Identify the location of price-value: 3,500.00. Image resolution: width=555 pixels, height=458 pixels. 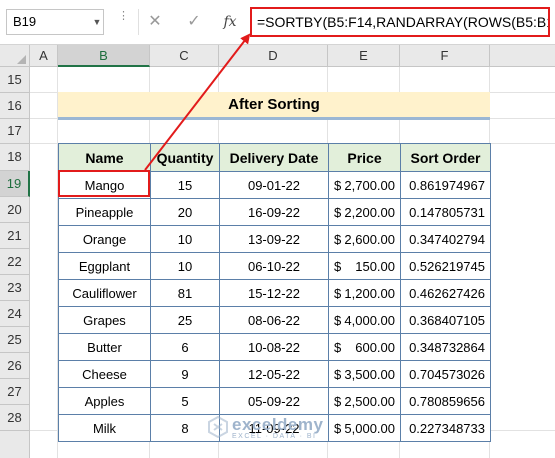
(369, 374).